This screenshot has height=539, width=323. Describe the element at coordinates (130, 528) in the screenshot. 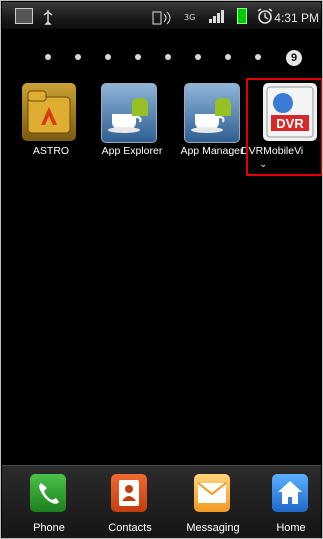

I see `dock-label: Contacts` at that location.